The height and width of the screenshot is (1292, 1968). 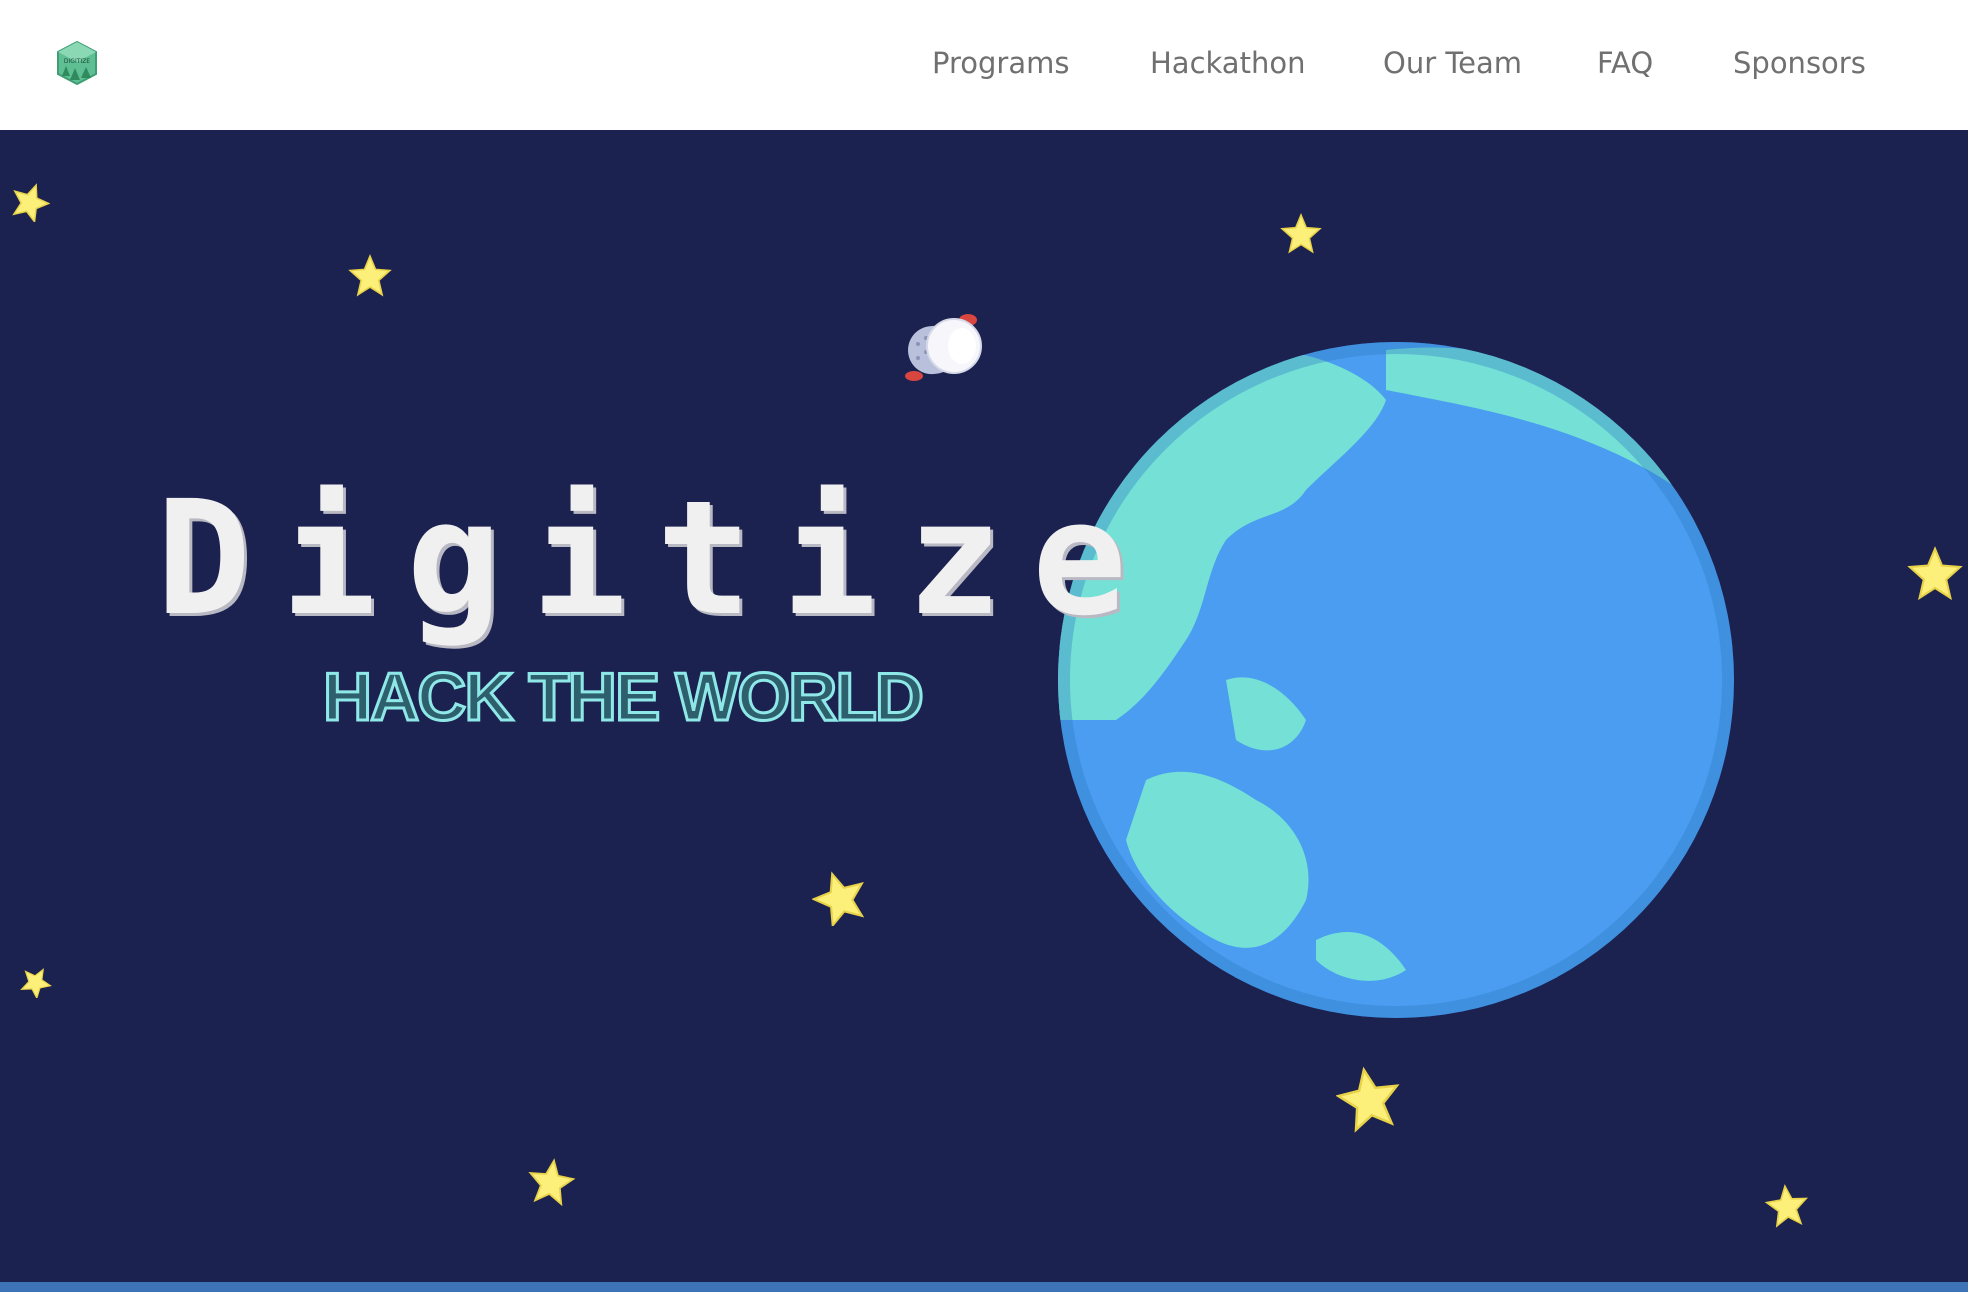 What do you see at coordinates (1227, 63) in the screenshot?
I see `nav-hackathon: Hackathon` at bounding box center [1227, 63].